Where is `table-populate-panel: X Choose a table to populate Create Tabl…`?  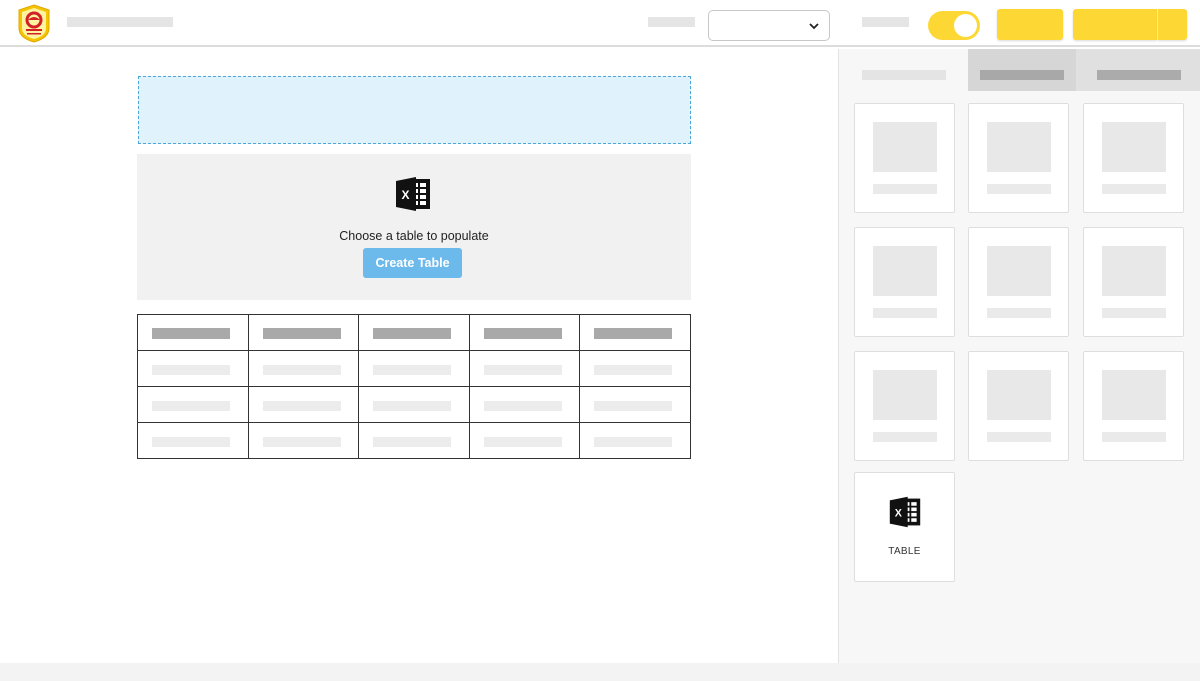 table-populate-panel: X Choose a table to populate Create Tabl… is located at coordinates (414, 227).